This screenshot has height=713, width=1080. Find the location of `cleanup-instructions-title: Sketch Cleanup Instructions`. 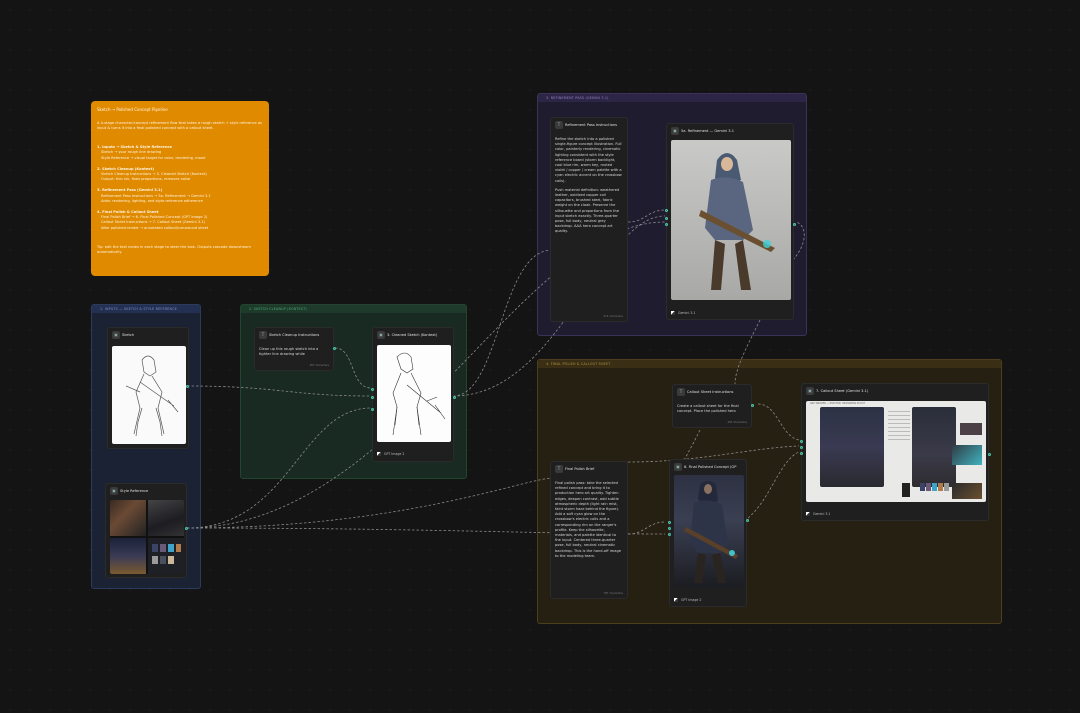

cleanup-instructions-title: Sketch Cleanup Instructions is located at coordinates (294, 335).